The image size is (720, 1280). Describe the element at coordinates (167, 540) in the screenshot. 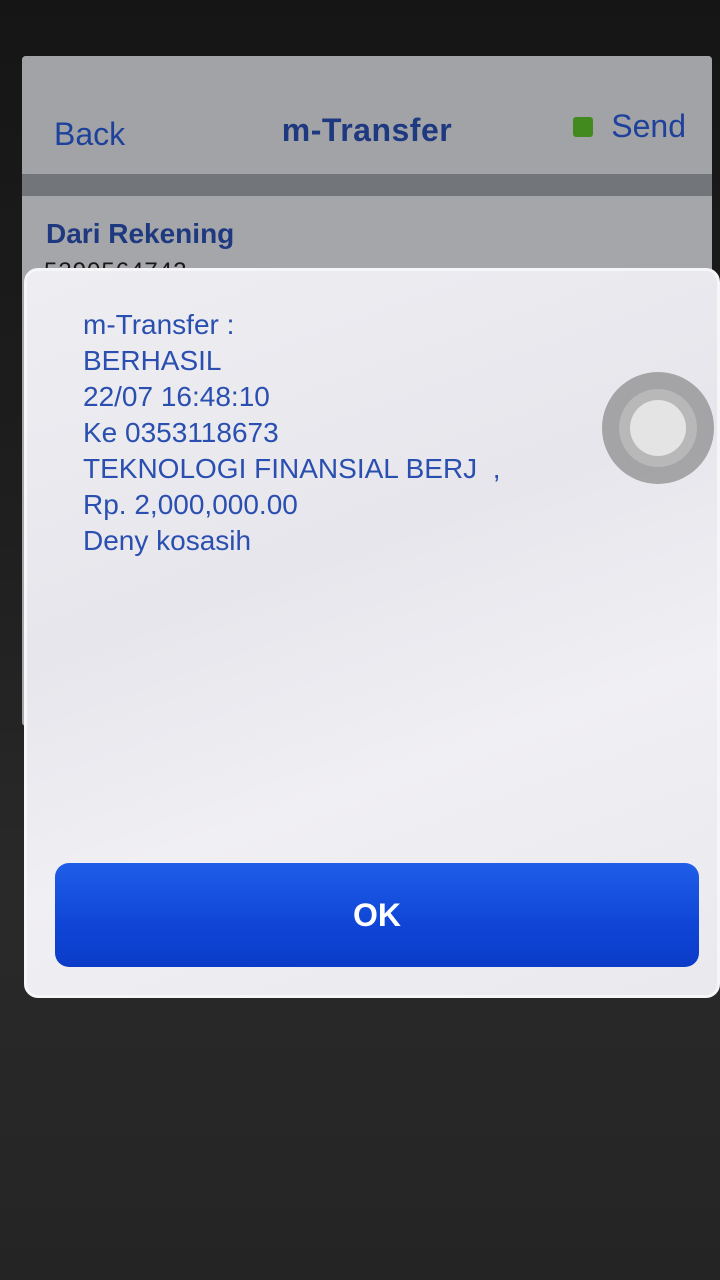

I see `alert-line-note: Deny kosasih` at that location.